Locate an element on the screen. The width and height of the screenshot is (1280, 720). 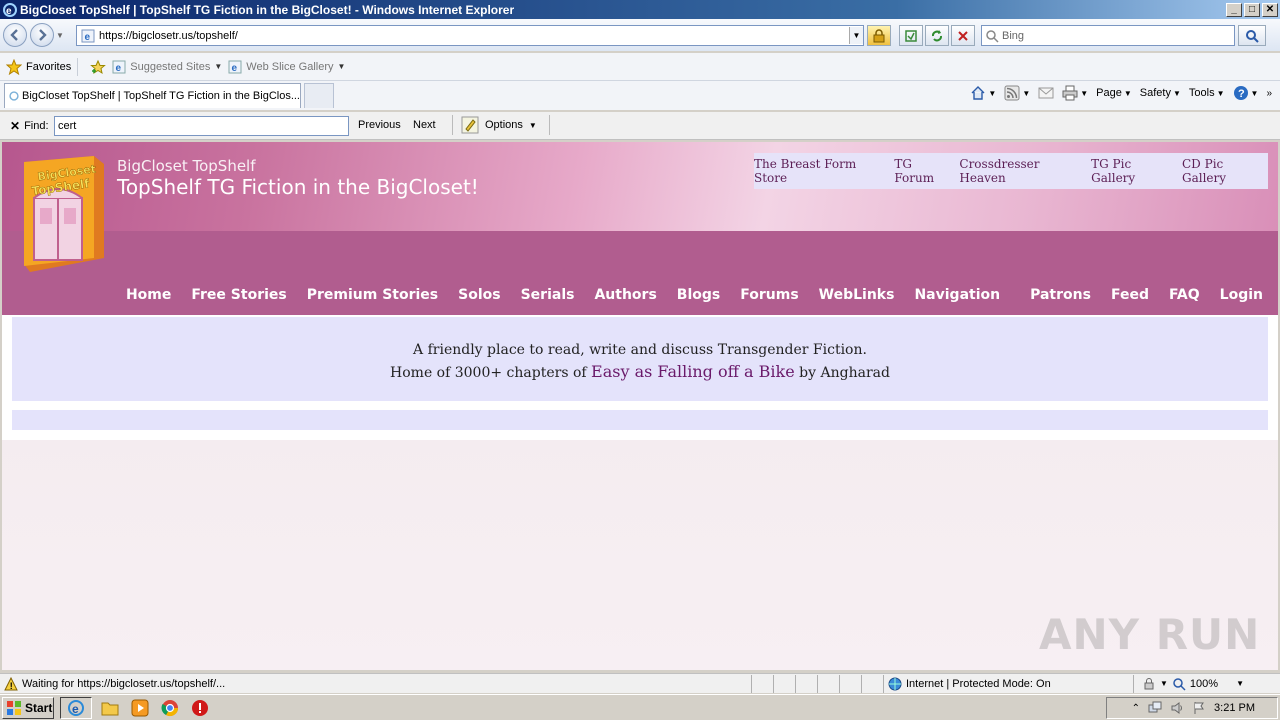
find-input: cert is located at coordinates (201, 126).